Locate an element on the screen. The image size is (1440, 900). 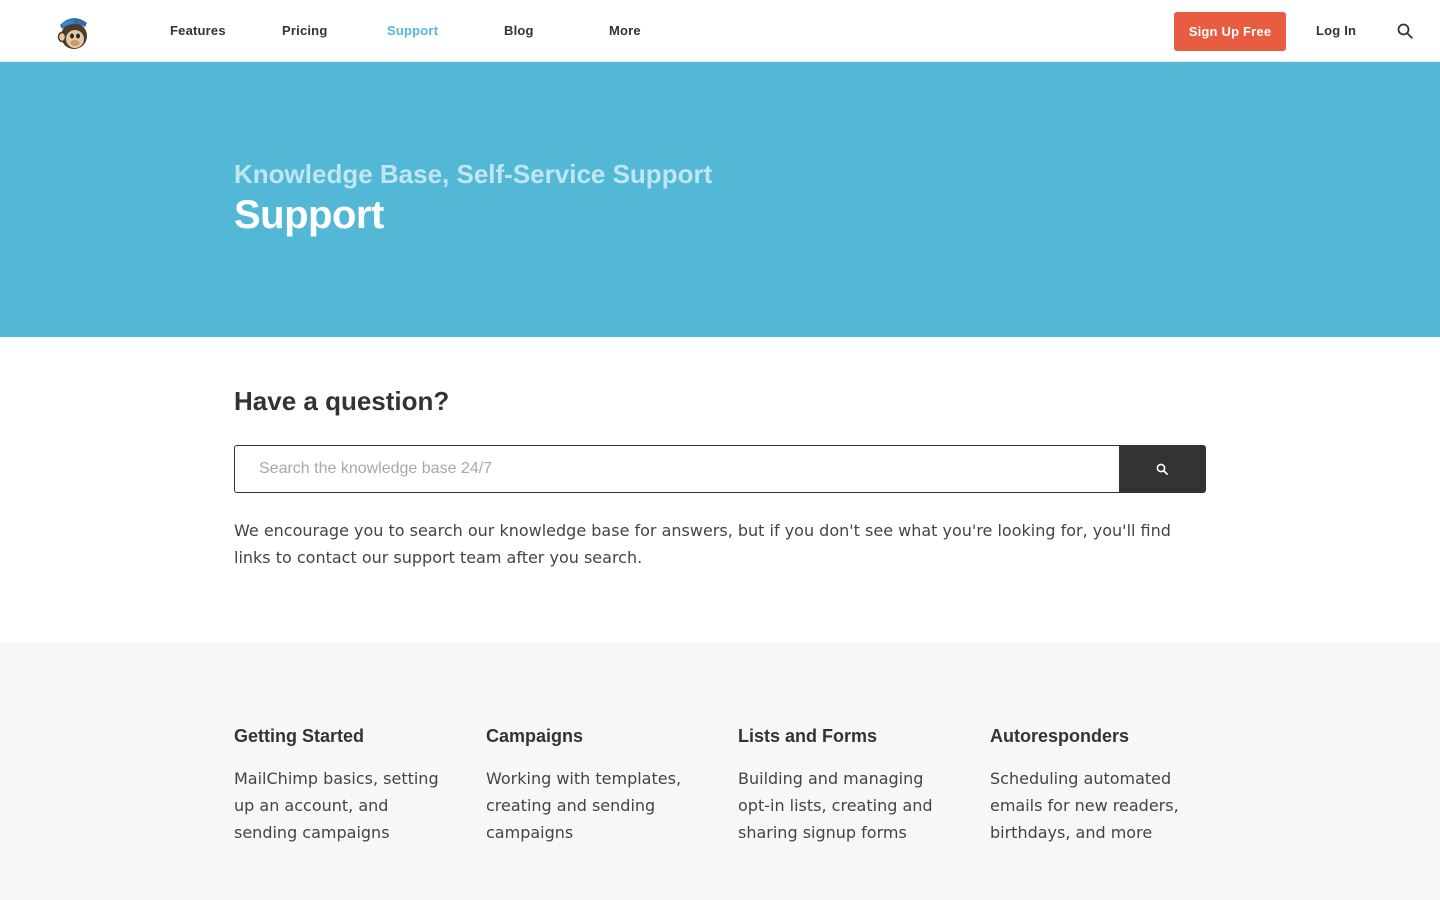
sign-up-button: Sign Up Free is located at coordinates (1230, 31).